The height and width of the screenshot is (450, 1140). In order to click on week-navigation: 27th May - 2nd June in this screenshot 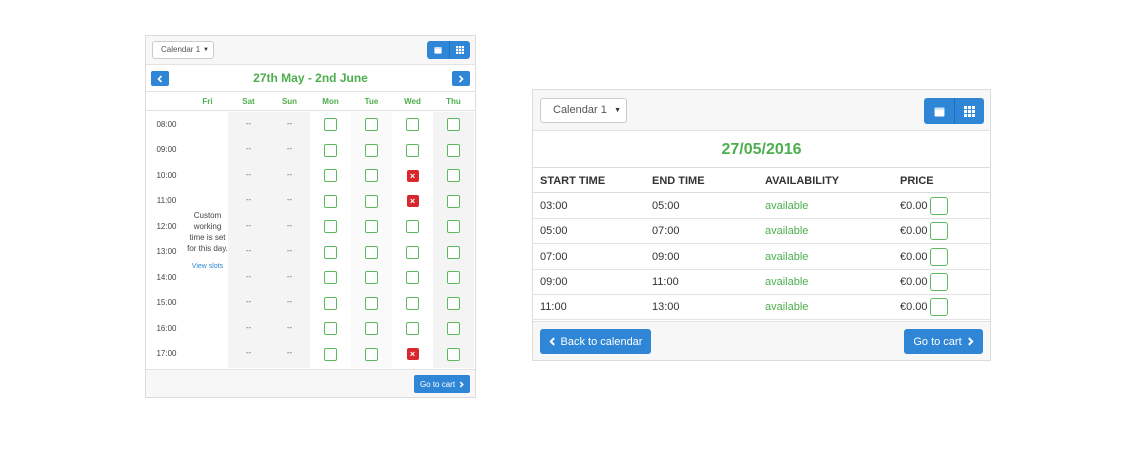, I will do `click(310, 79)`.